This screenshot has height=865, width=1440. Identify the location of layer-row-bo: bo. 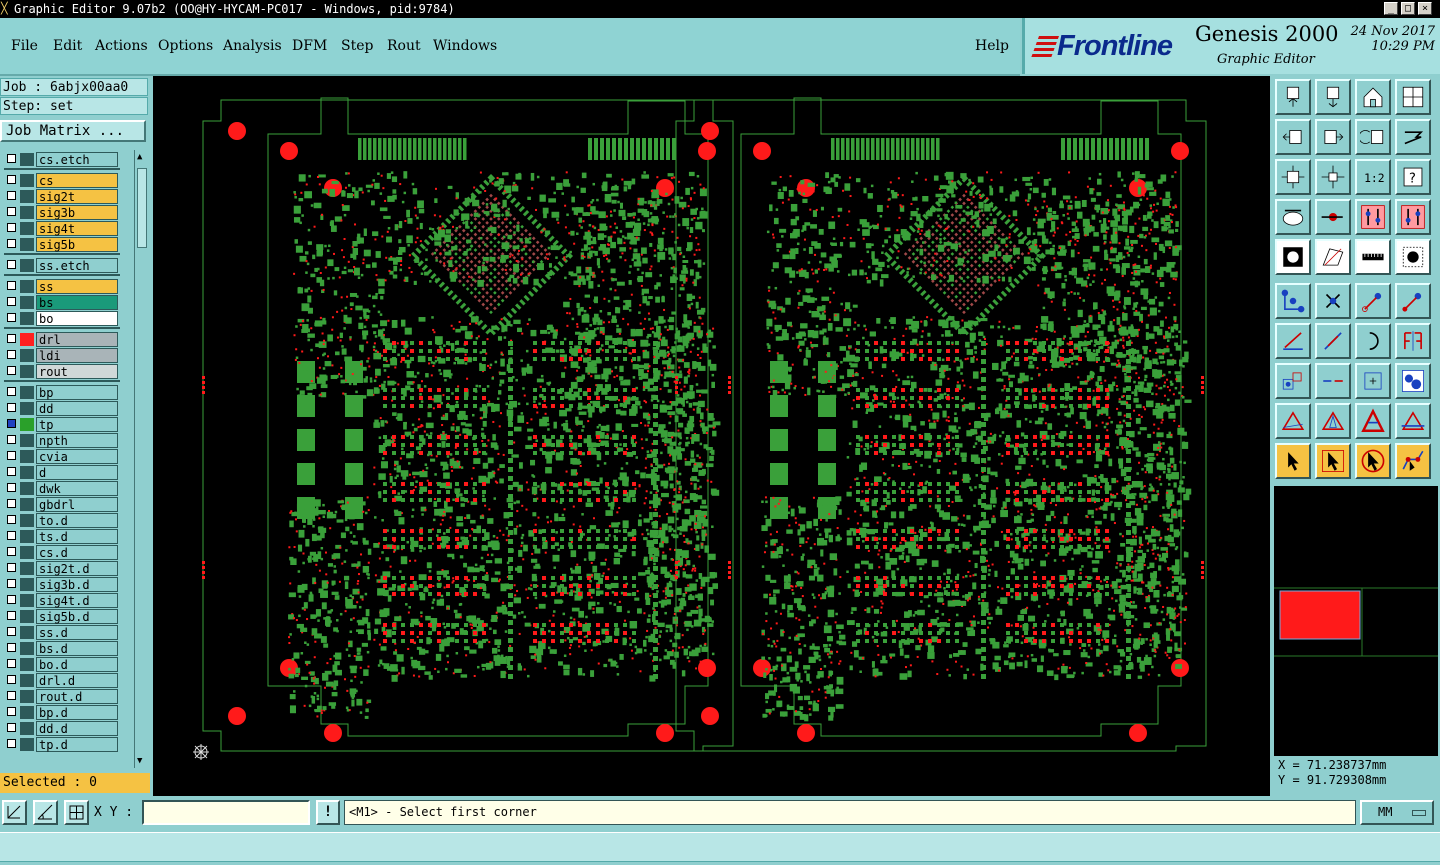
(62, 318).